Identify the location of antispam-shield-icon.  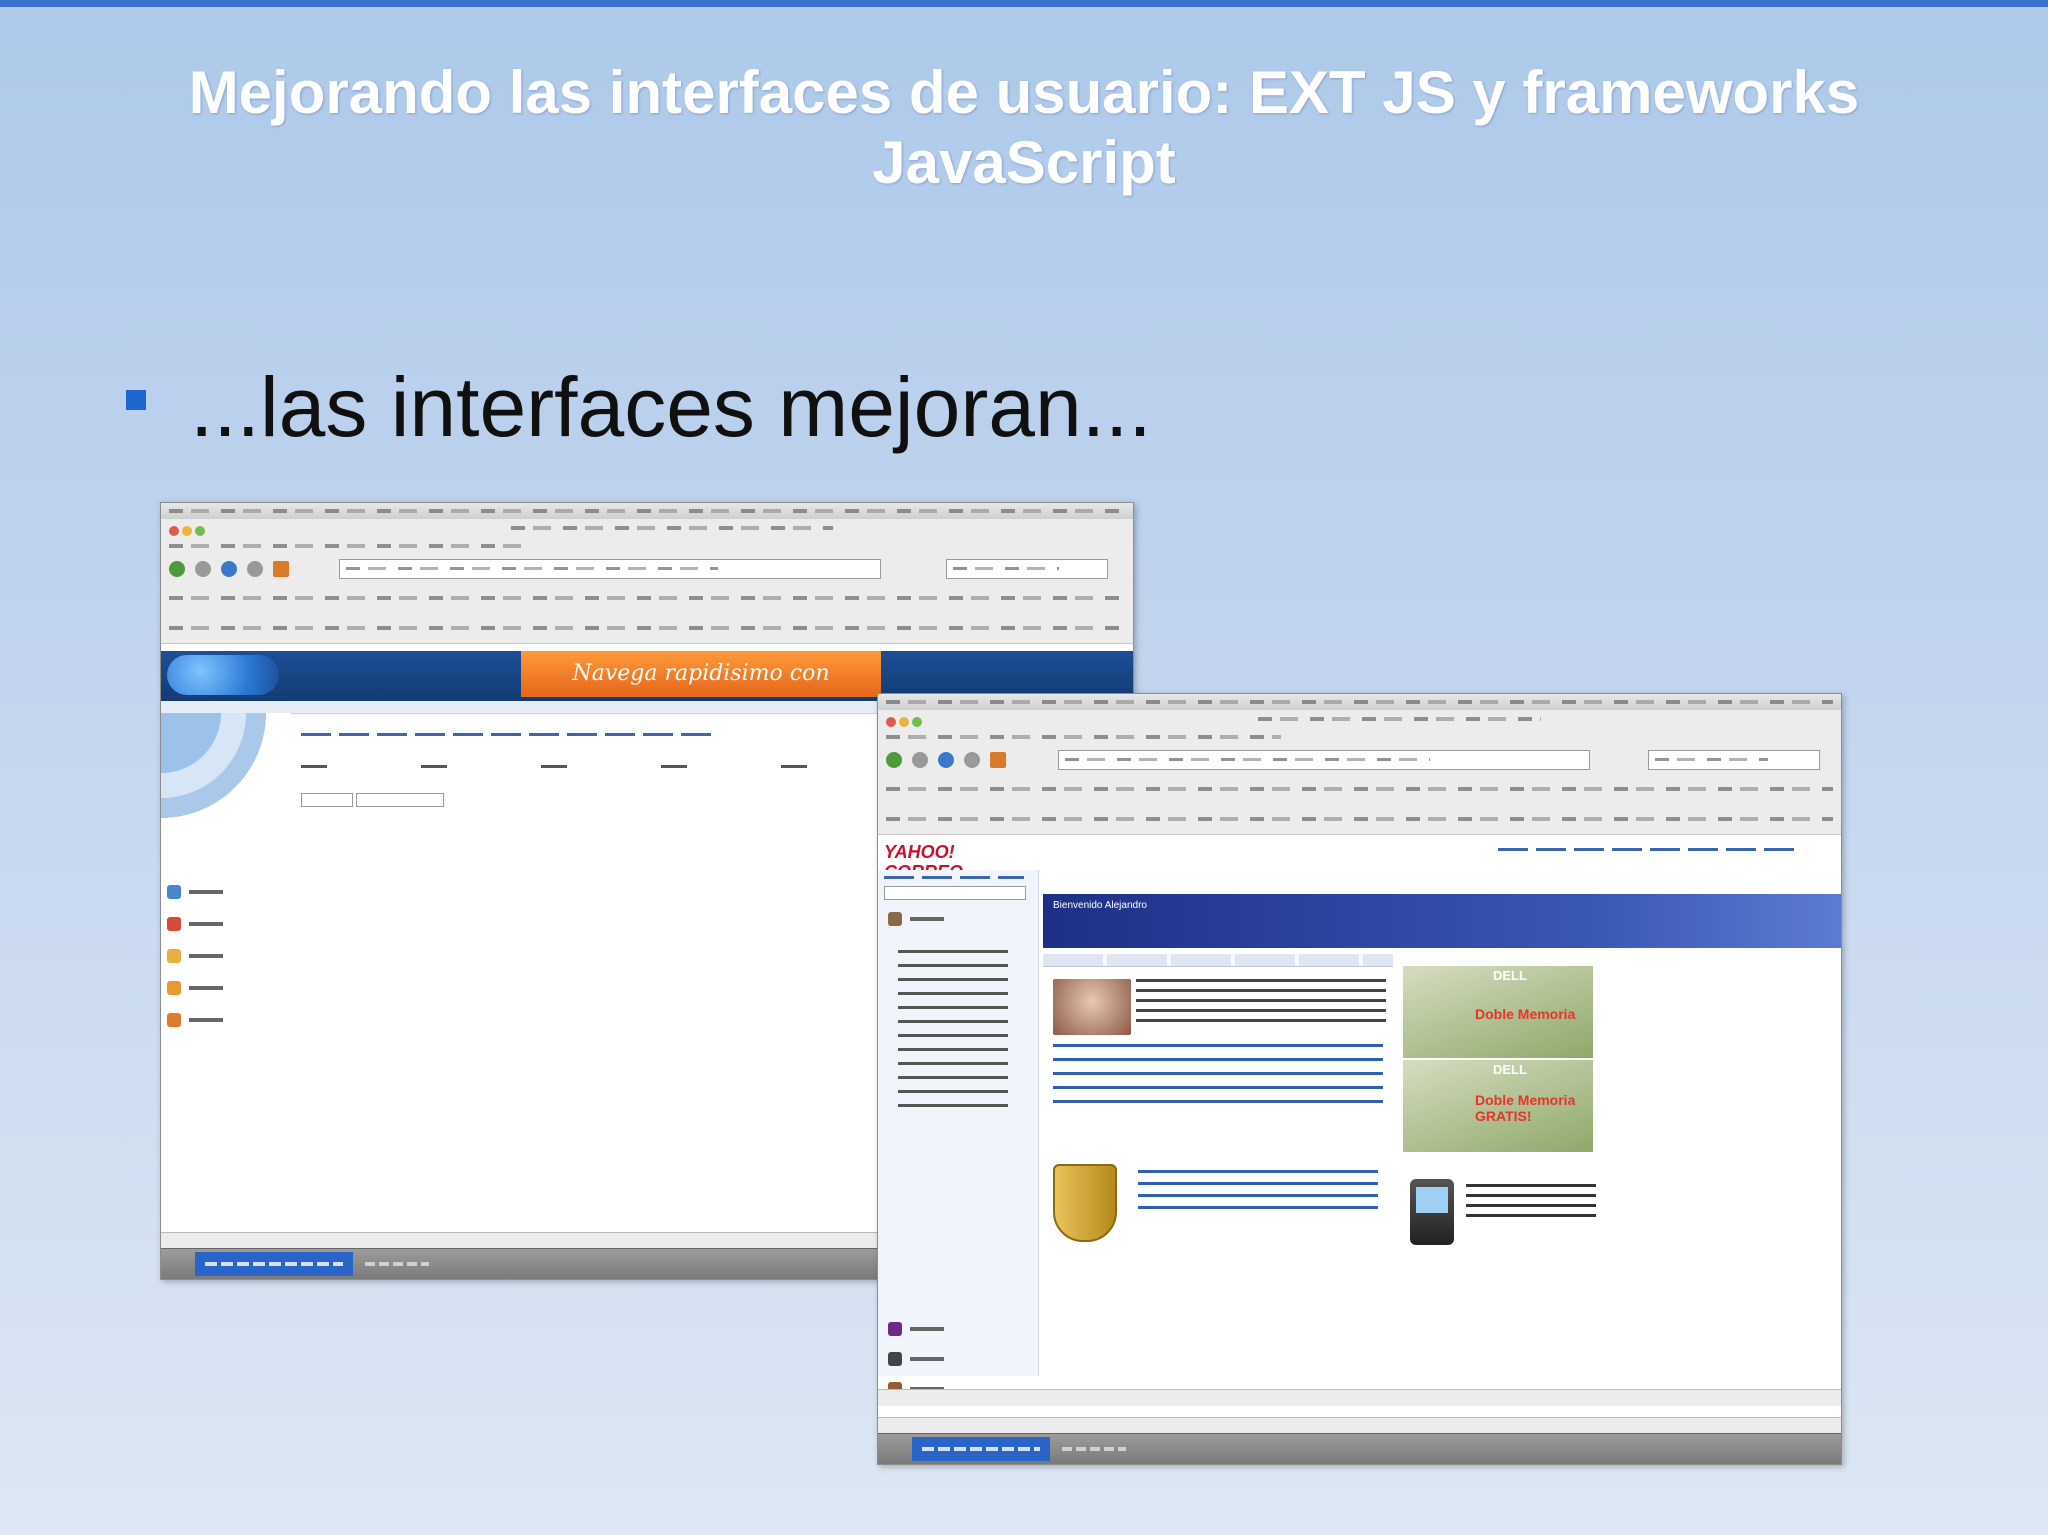
(1085, 1203).